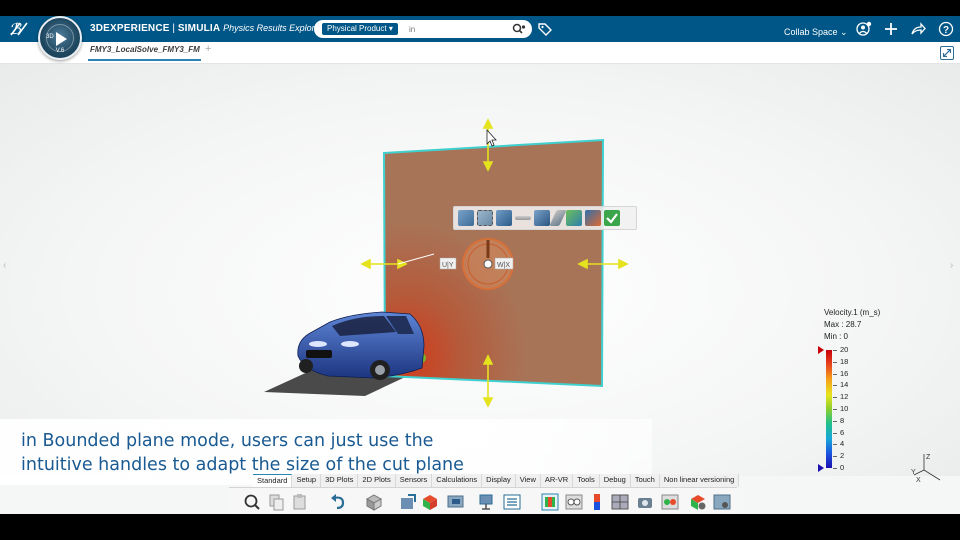  What do you see at coordinates (842, 432) in the screenshot?
I see `legend-tick-label: 6` at bounding box center [842, 432].